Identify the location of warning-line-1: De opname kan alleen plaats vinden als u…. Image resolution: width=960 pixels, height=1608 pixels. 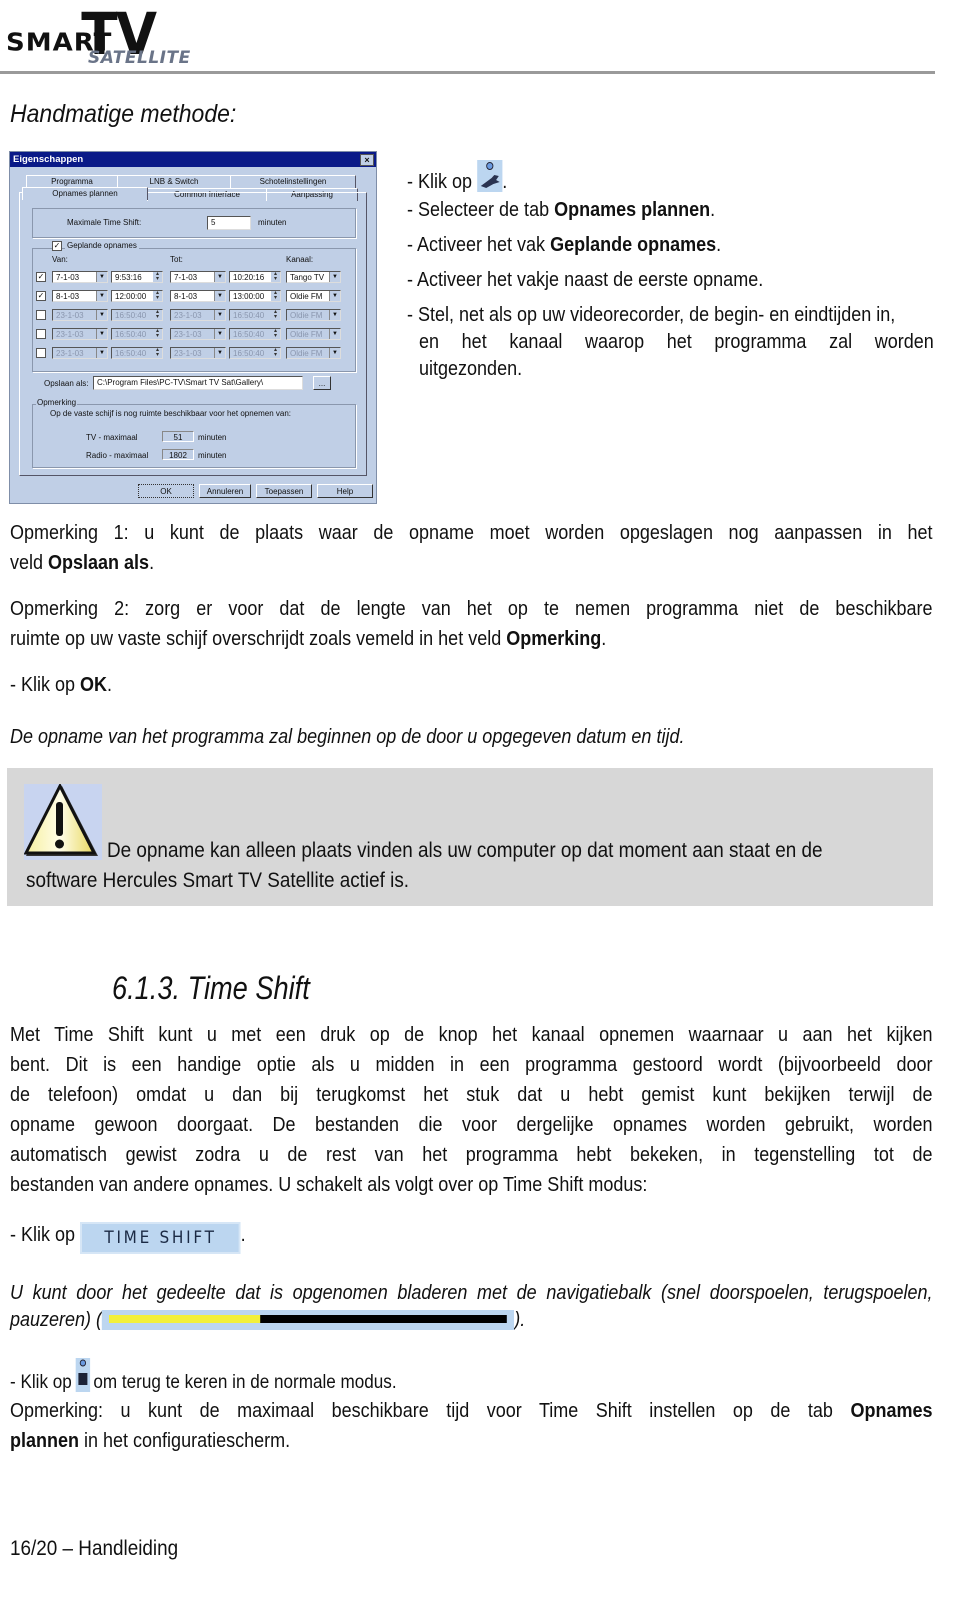
(465, 850).